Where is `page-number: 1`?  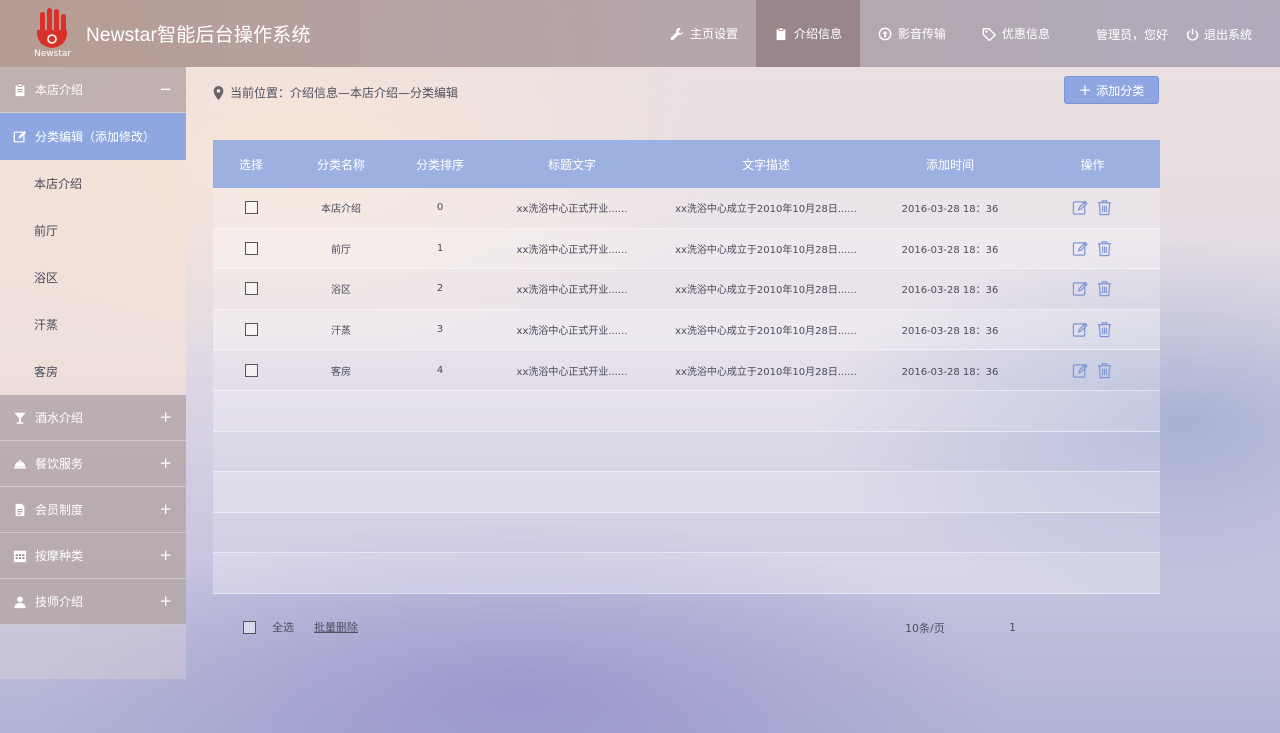 page-number: 1 is located at coordinates (1012, 627).